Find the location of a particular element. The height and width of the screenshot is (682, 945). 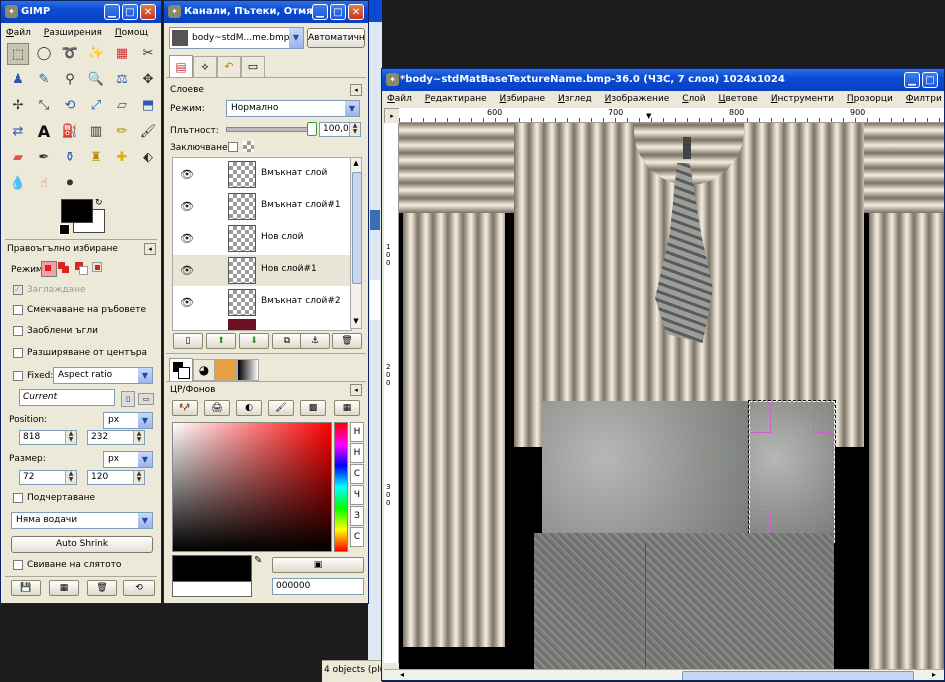

tab-undo: ↶ is located at coordinates (229, 67).